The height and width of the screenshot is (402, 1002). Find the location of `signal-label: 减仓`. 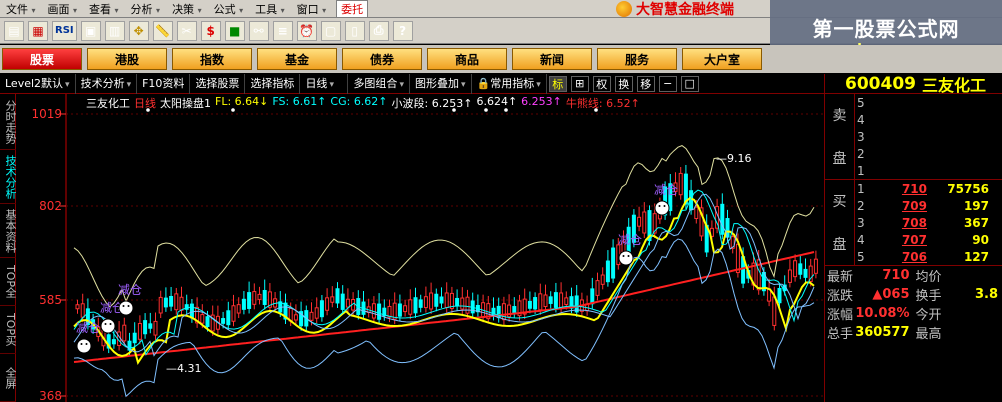

signal-label: 减仓 is located at coordinates (88, 328).